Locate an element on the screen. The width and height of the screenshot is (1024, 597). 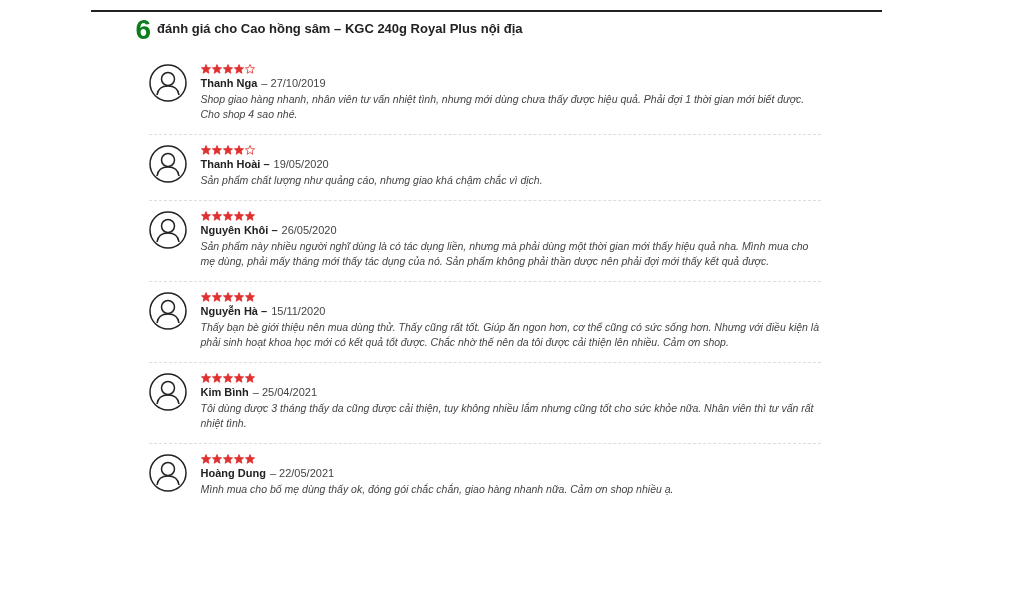
reviewer-name: Thanh Nga is located at coordinates (229, 83).